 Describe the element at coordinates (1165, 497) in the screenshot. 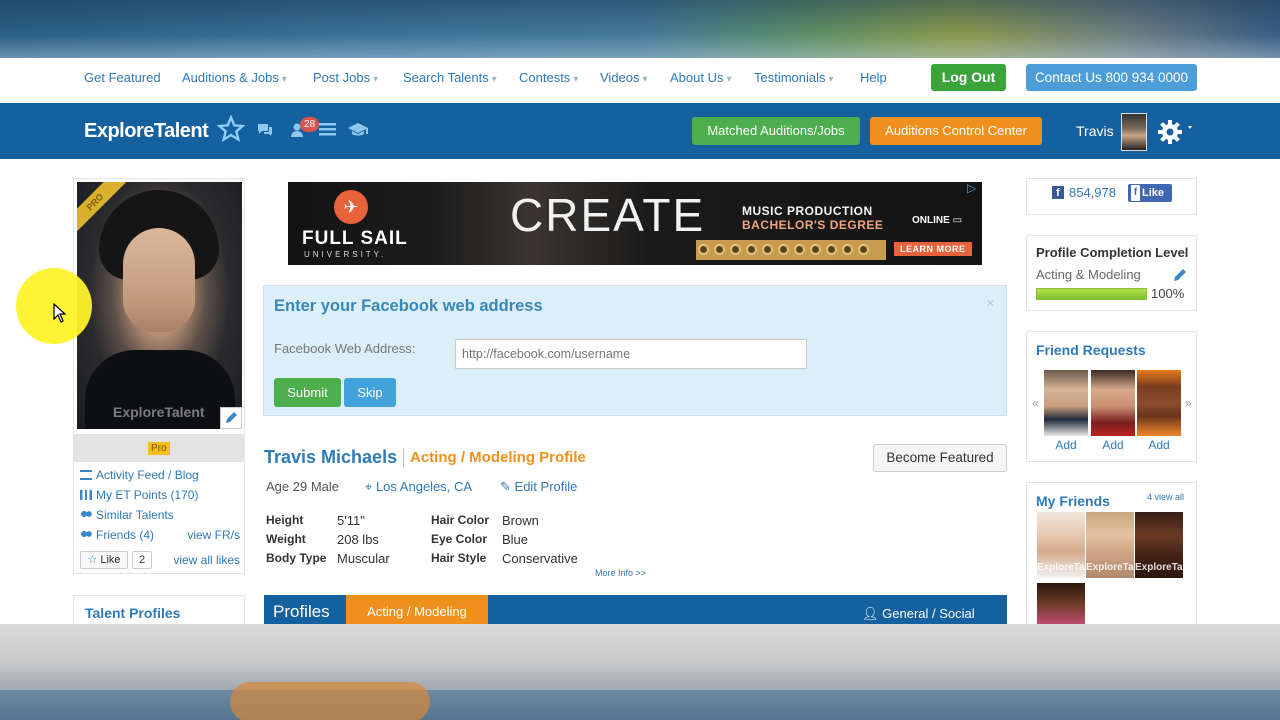

I see `view-all-friends-link: 4 view all` at that location.